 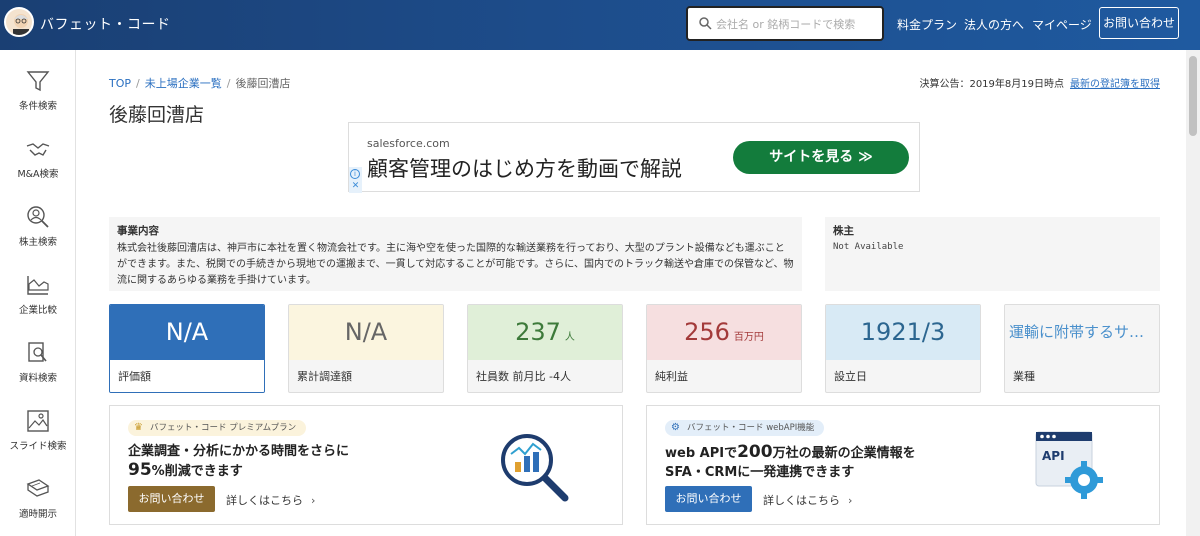 I want to click on api-tag: ⚙ バフェット・コード webAPI機能, so click(x=745, y=428).